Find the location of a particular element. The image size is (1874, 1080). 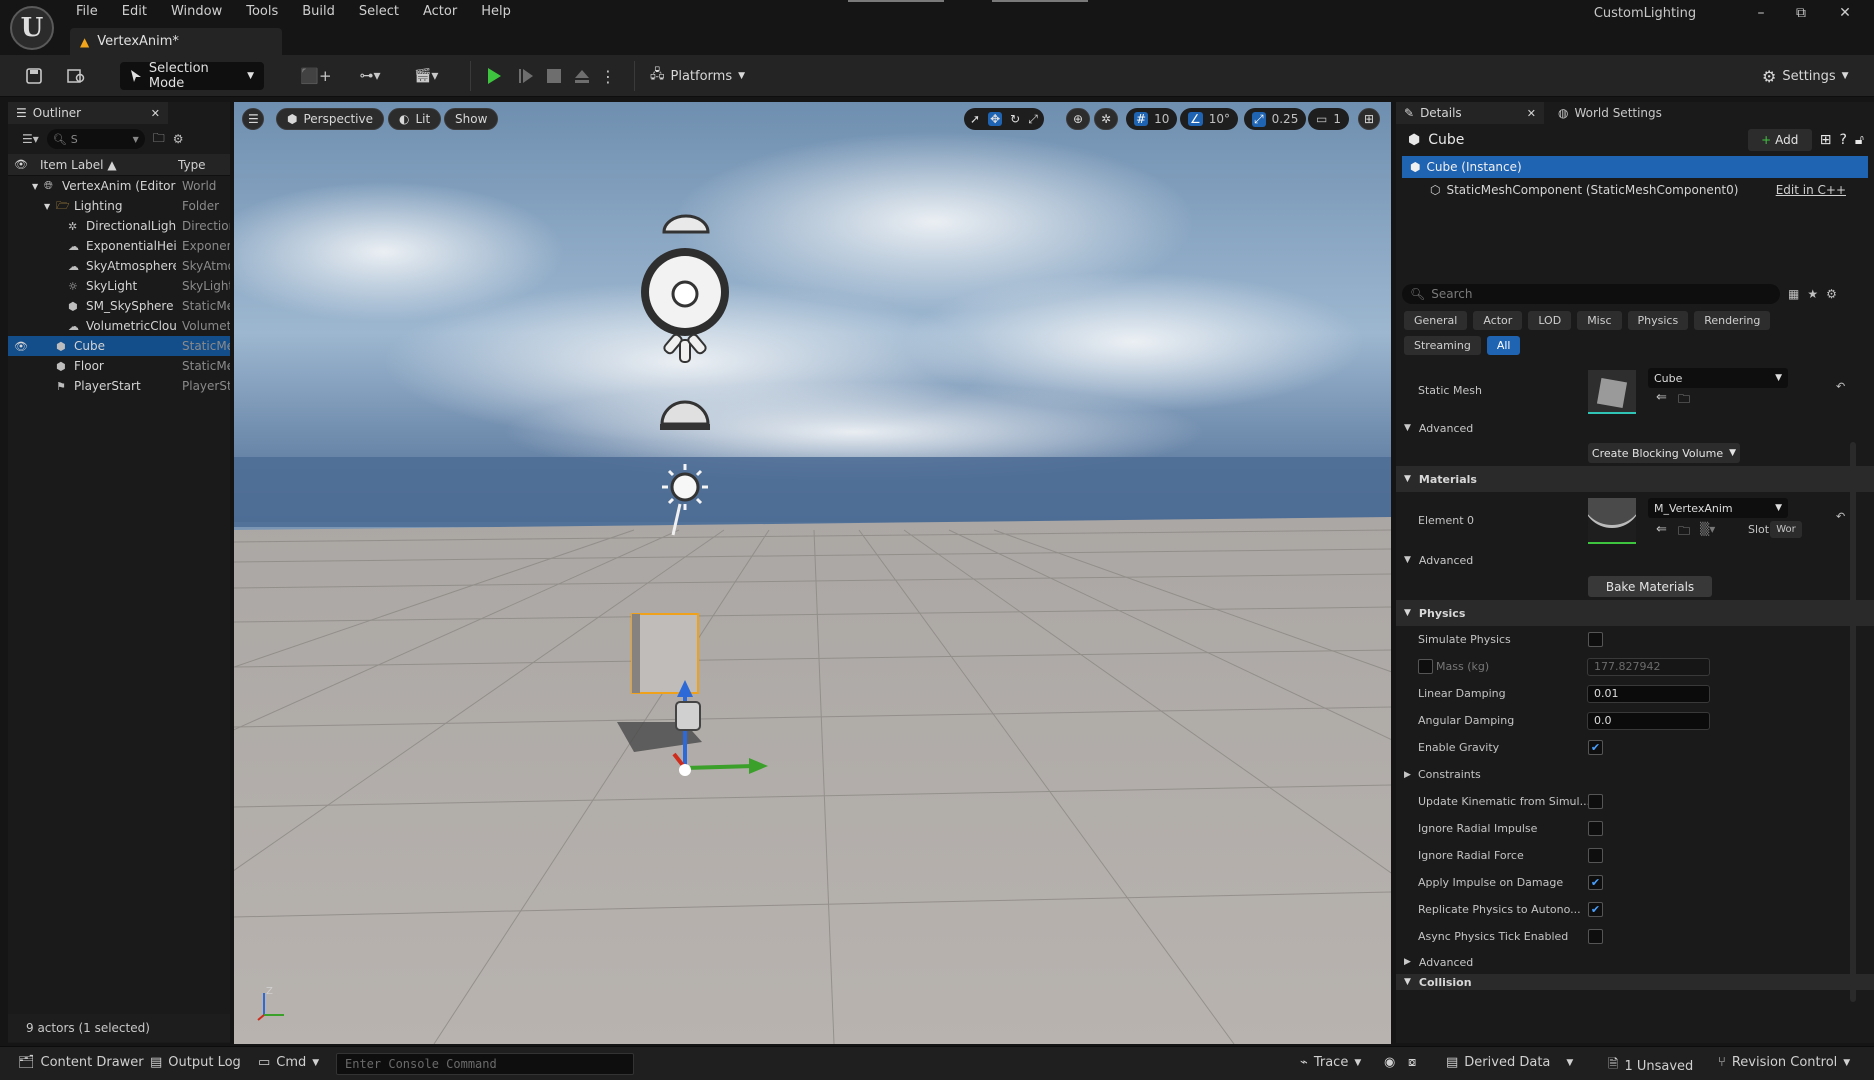

filter-tab-streaming: Streaming is located at coordinates (1442, 345).